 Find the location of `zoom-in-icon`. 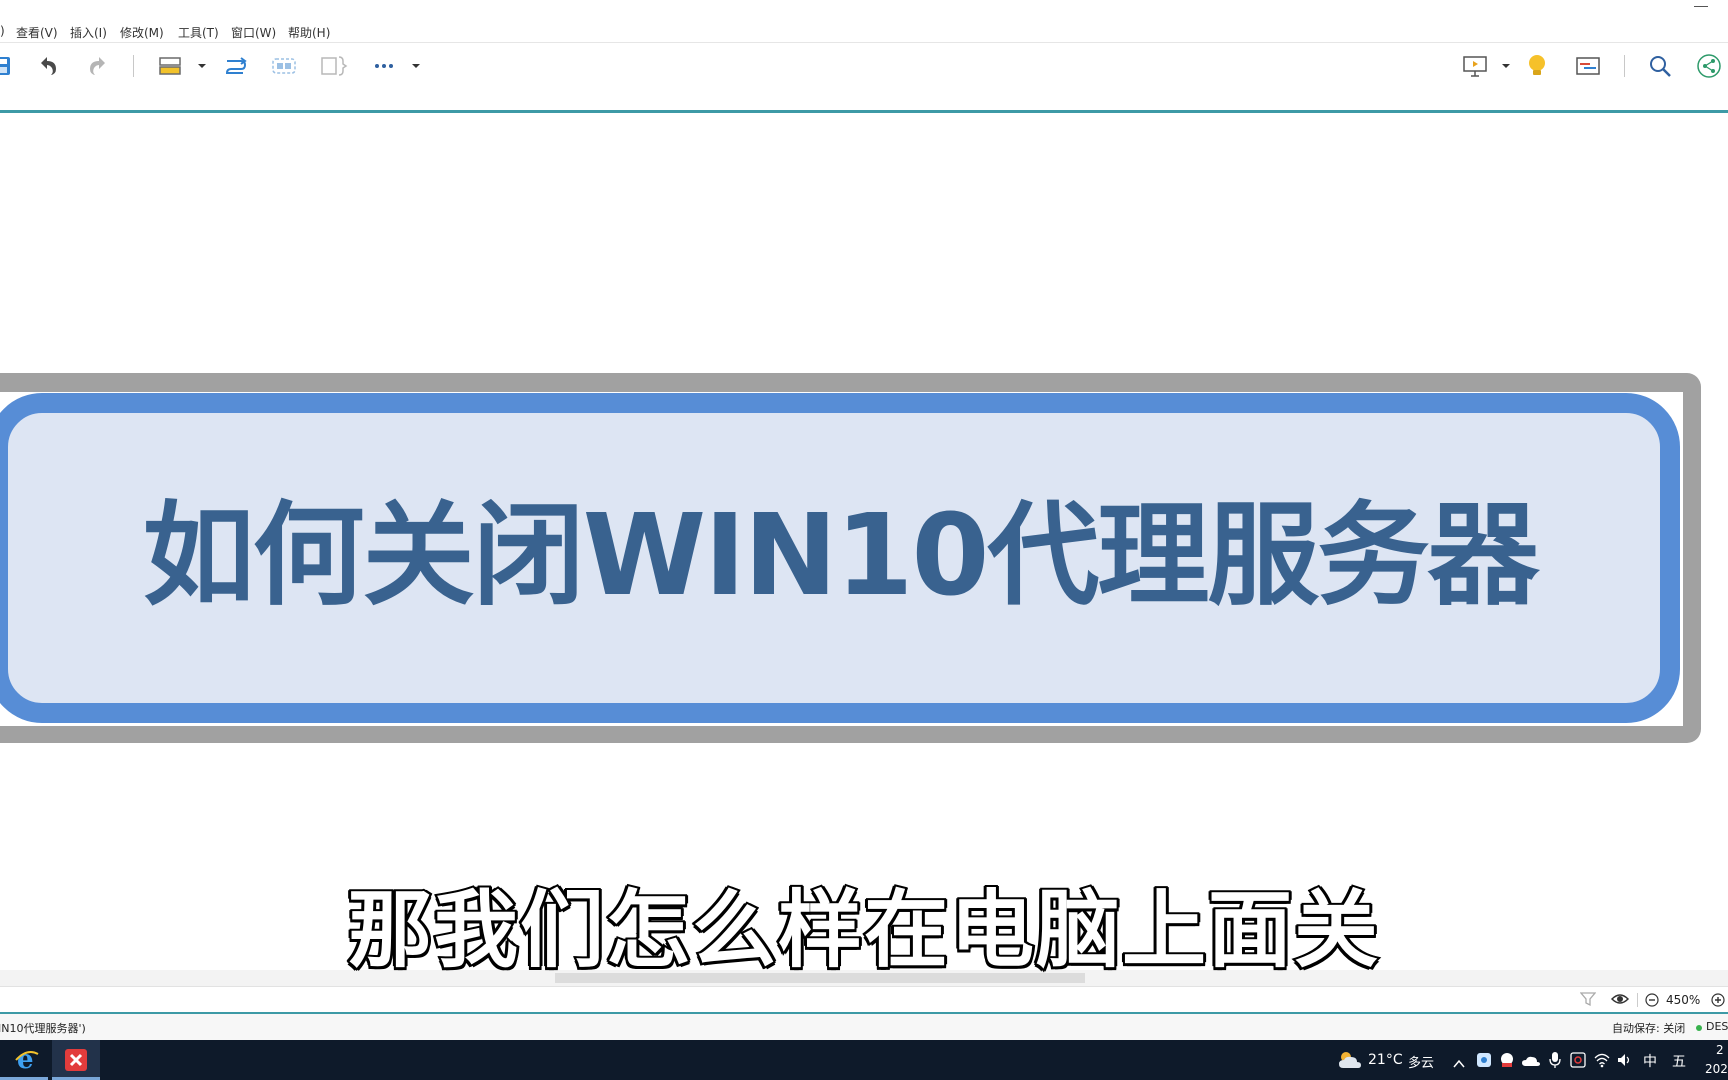

zoom-in-icon is located at coordinates (1718, 1001).